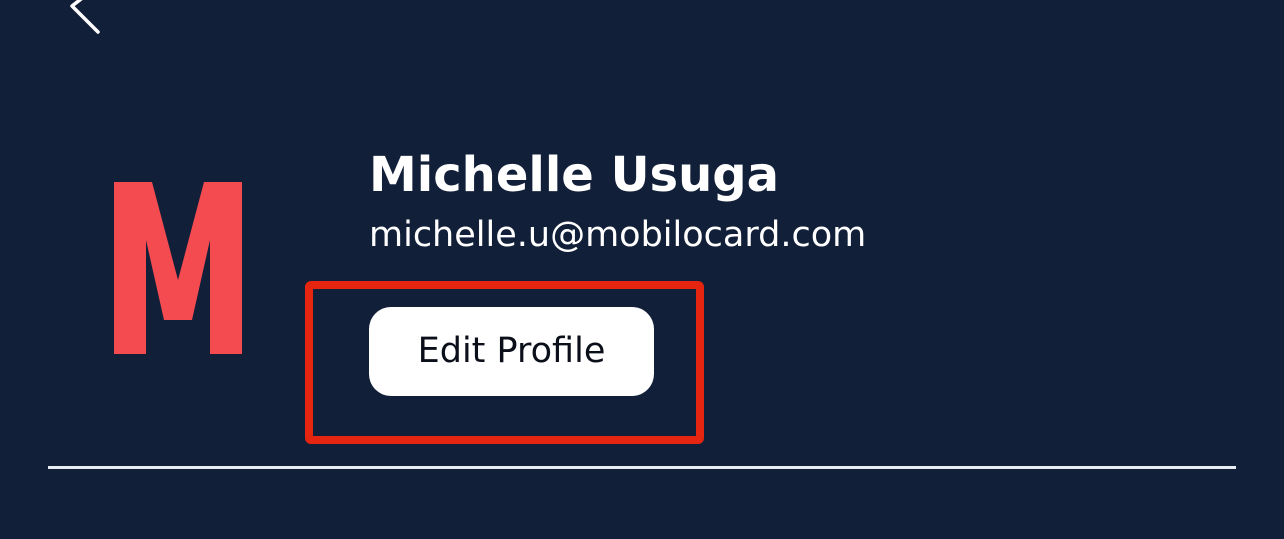 This screenshot has height=539, width=1284. I want to click on avatar-monogram, so click(178, 268).